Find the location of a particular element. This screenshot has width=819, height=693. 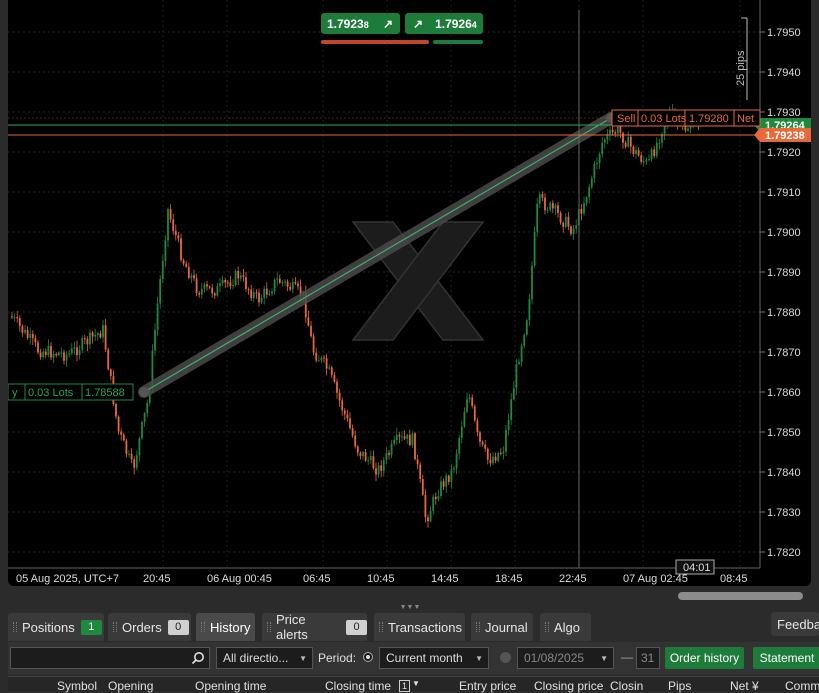

date-range-dash: — is located at coordinates (627, 657).